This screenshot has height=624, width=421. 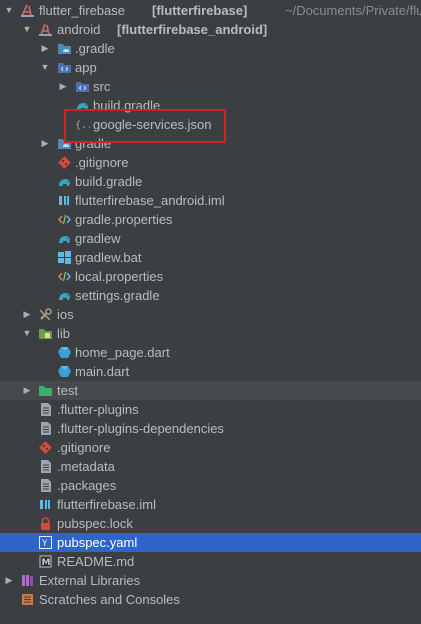 I want to click on tree-row-flutter-plugins: .flutter-plugins, so click(x=210, y=409).